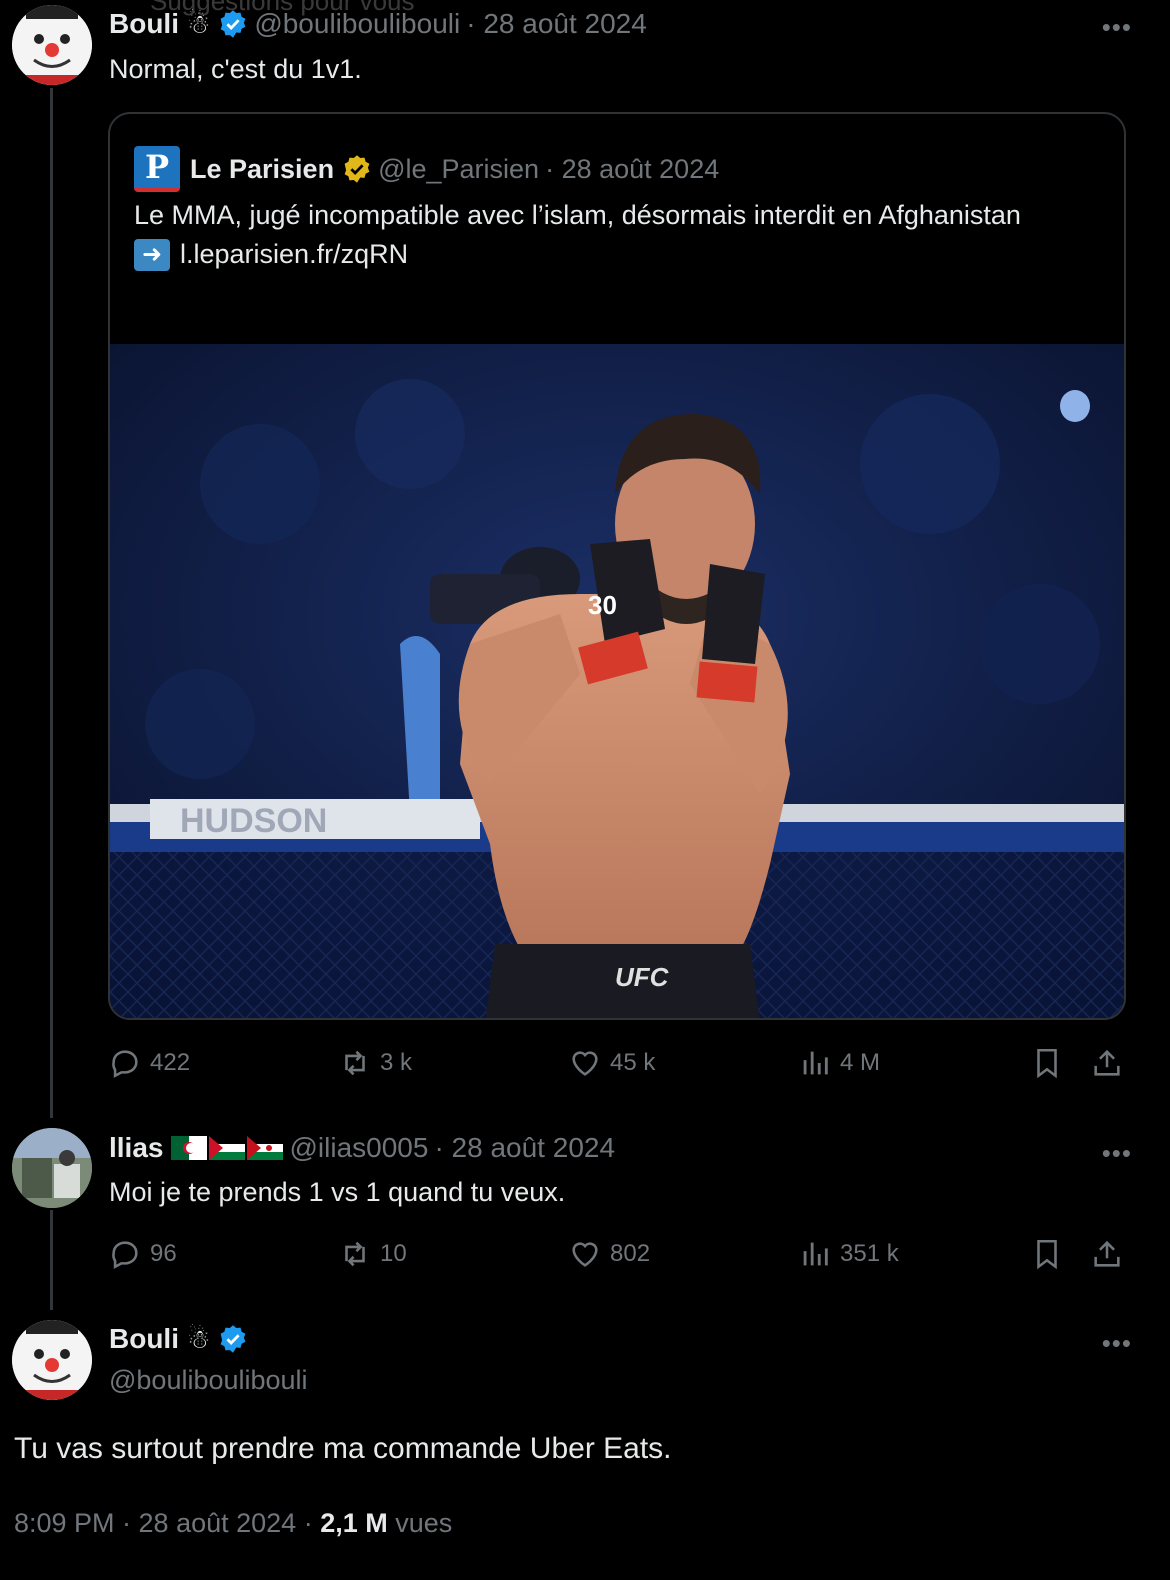  I want to click on reply-button: 422, so click(149, 1063).